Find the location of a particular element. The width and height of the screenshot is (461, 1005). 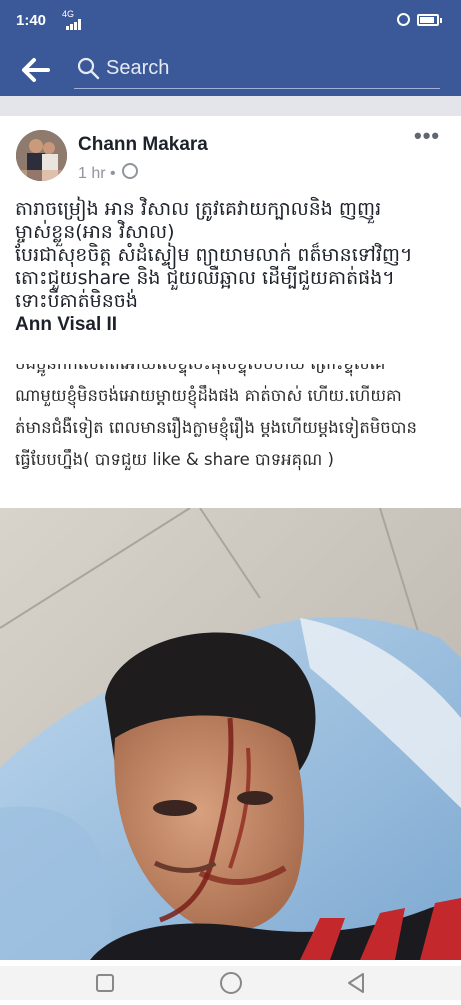

status-time: 1:40 is located at coordinates (31, 20).